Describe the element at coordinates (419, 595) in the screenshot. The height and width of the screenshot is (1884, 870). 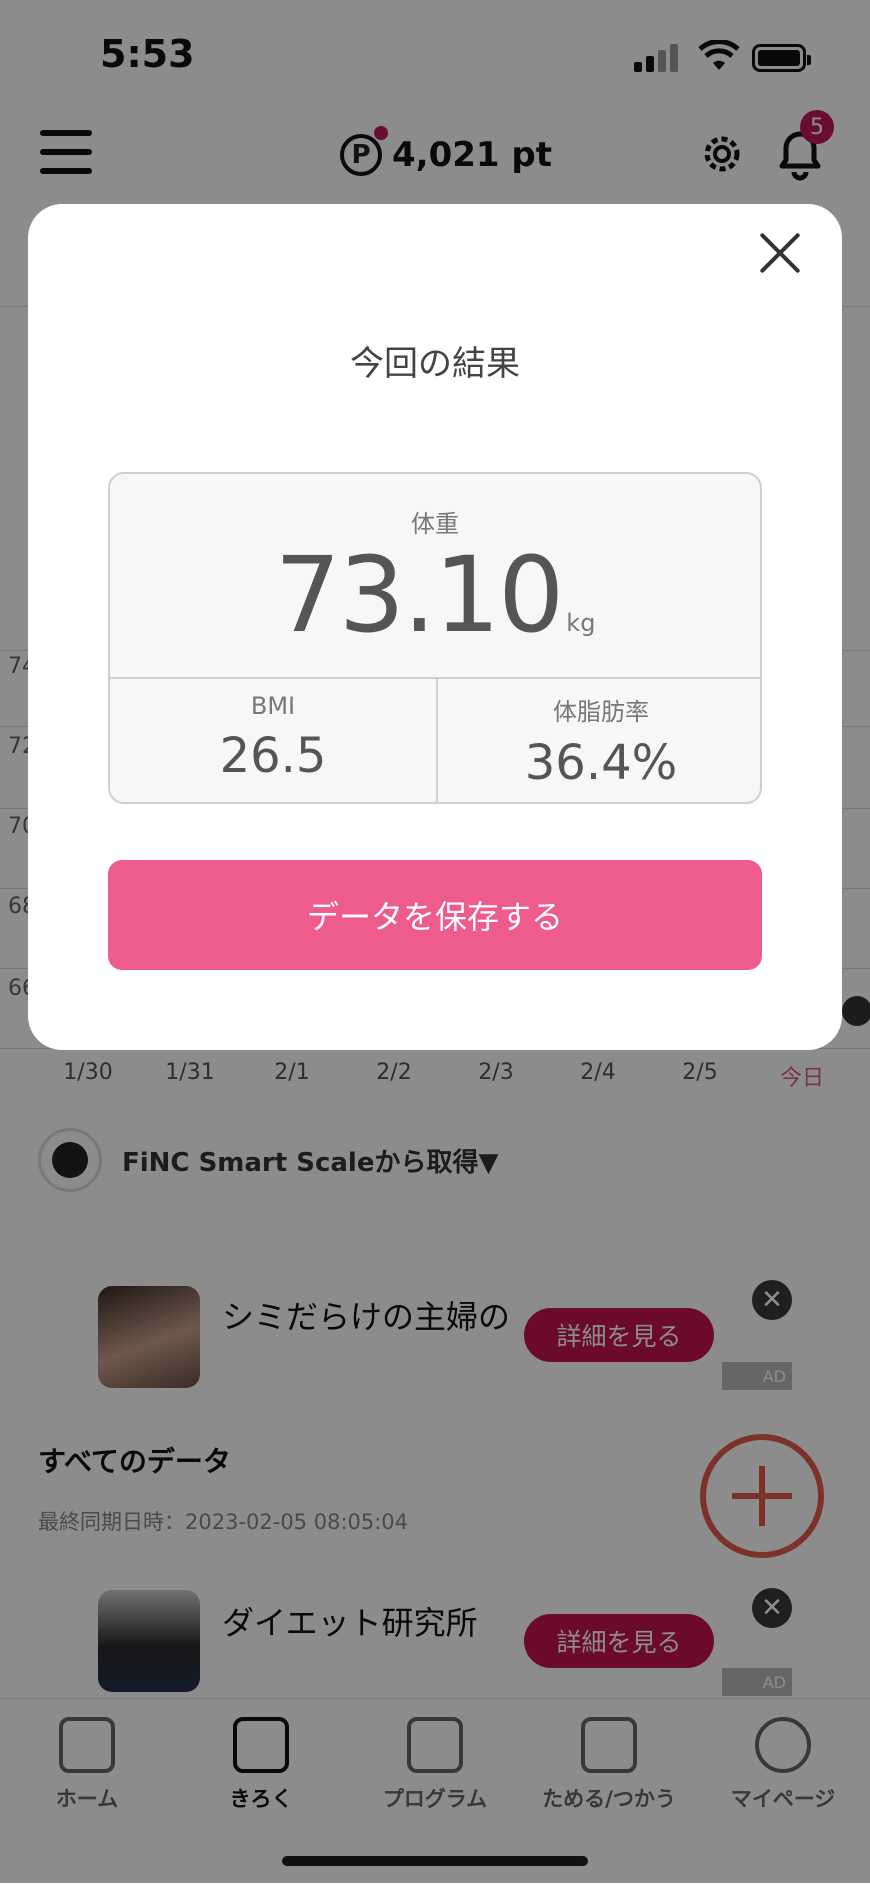
I see `weight-value: 73.10` at that location.